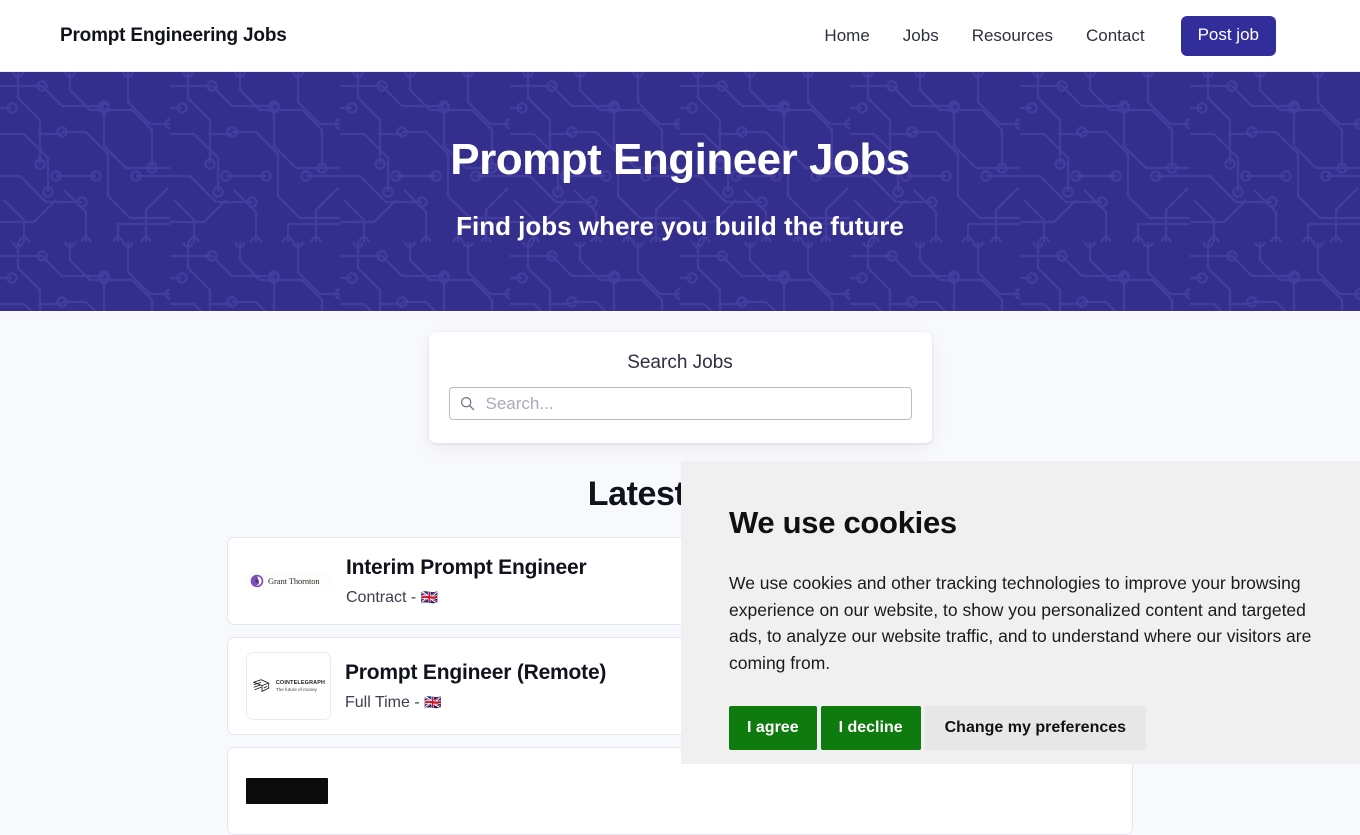 The width and height of the screenshot is (1360, 835). Describe the element at coordinates (377, 702) in the screenshot. I see `job-type: Full Time` at that location.